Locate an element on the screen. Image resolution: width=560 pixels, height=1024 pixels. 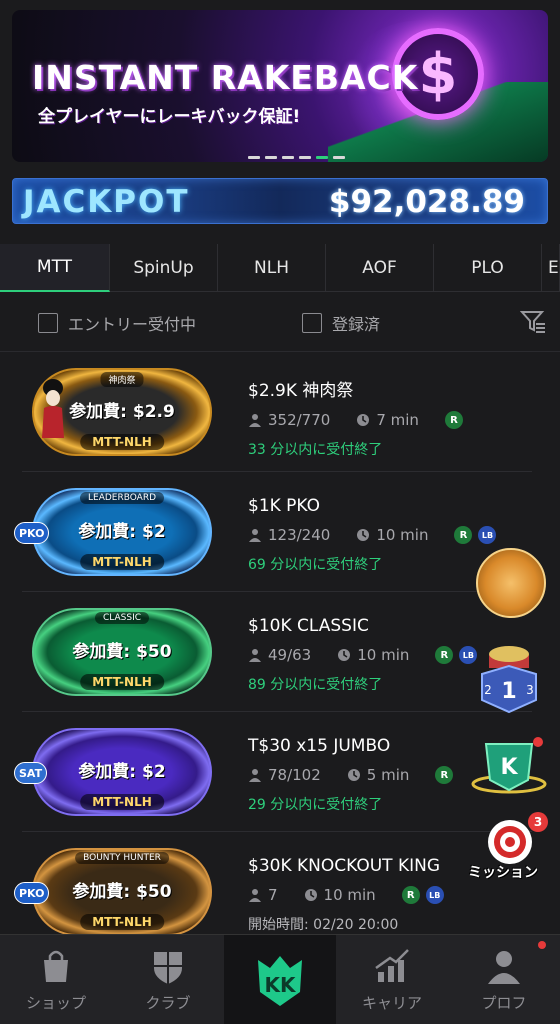
svg-text: K is located at coordinates (509, 767).